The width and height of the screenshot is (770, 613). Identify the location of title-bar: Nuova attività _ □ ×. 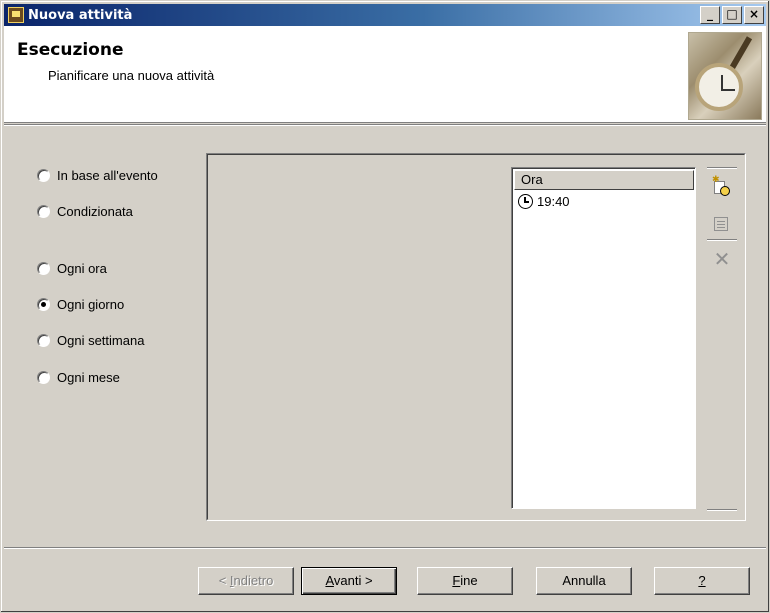
(385, 15).